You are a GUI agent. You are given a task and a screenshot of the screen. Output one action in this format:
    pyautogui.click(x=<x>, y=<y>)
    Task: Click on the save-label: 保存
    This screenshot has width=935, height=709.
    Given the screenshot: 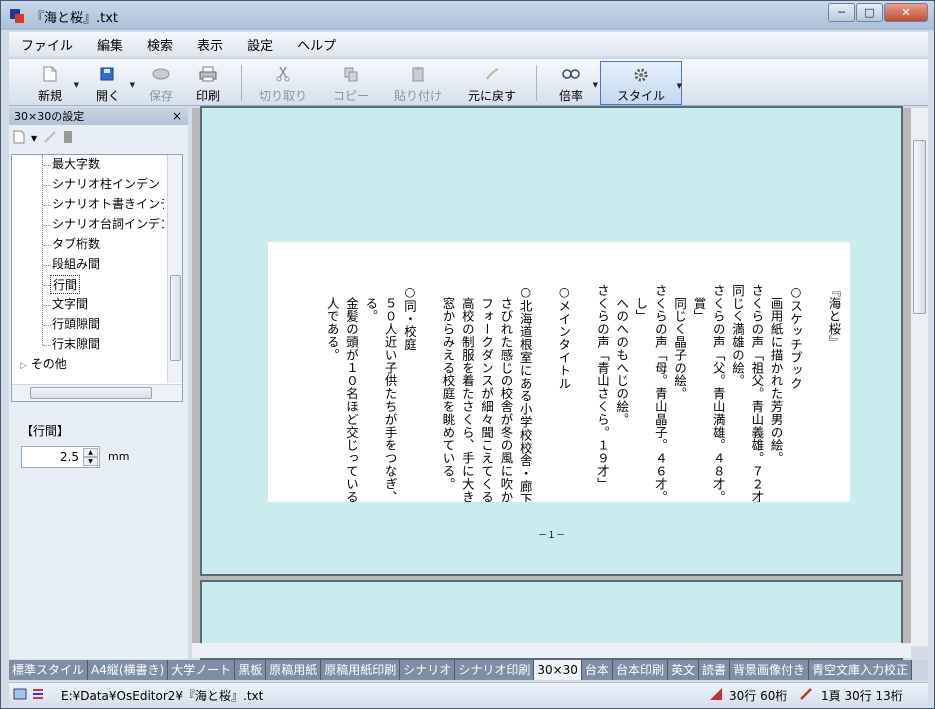 What is the action you would take?
    pyautogui.click(x=160, y=96)
    